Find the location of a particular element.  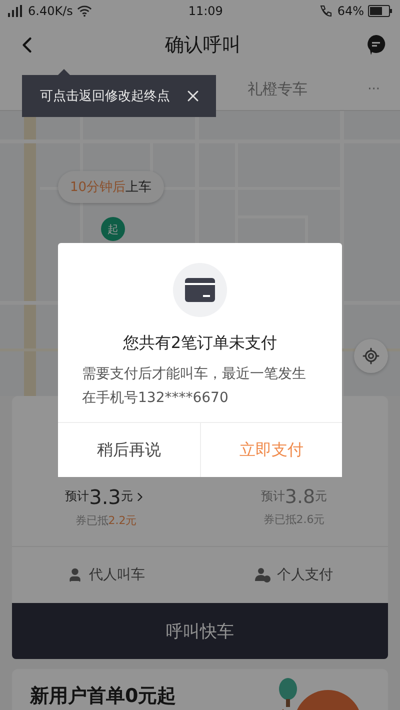

dialog-title: 您共有2笔订单未支付 is located at coordinates (200, 343).